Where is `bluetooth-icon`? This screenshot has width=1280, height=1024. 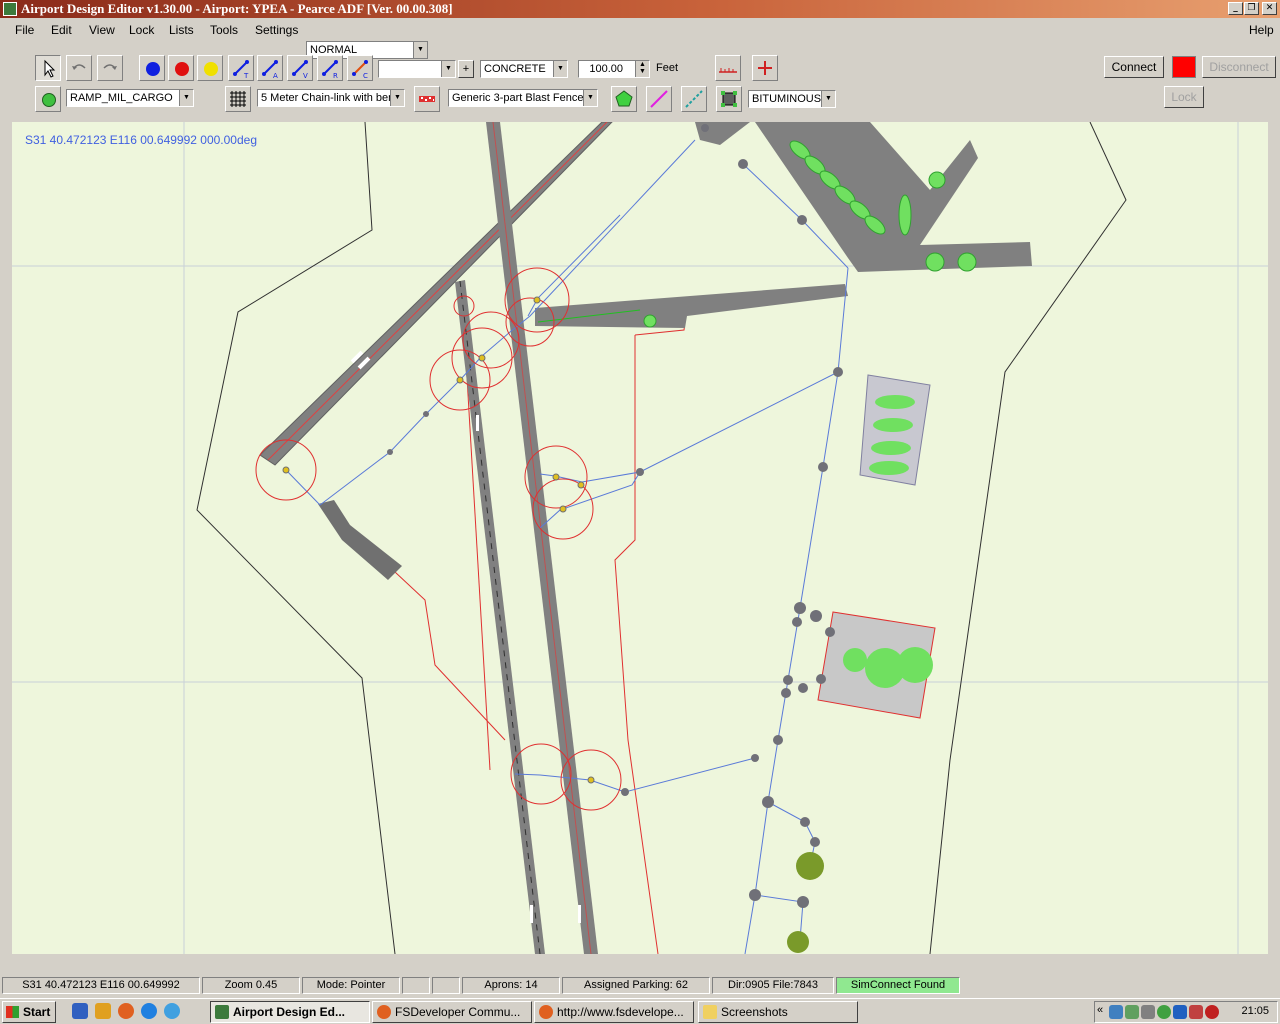 bluetooth-icon is located at coordinates (1180, 1012).